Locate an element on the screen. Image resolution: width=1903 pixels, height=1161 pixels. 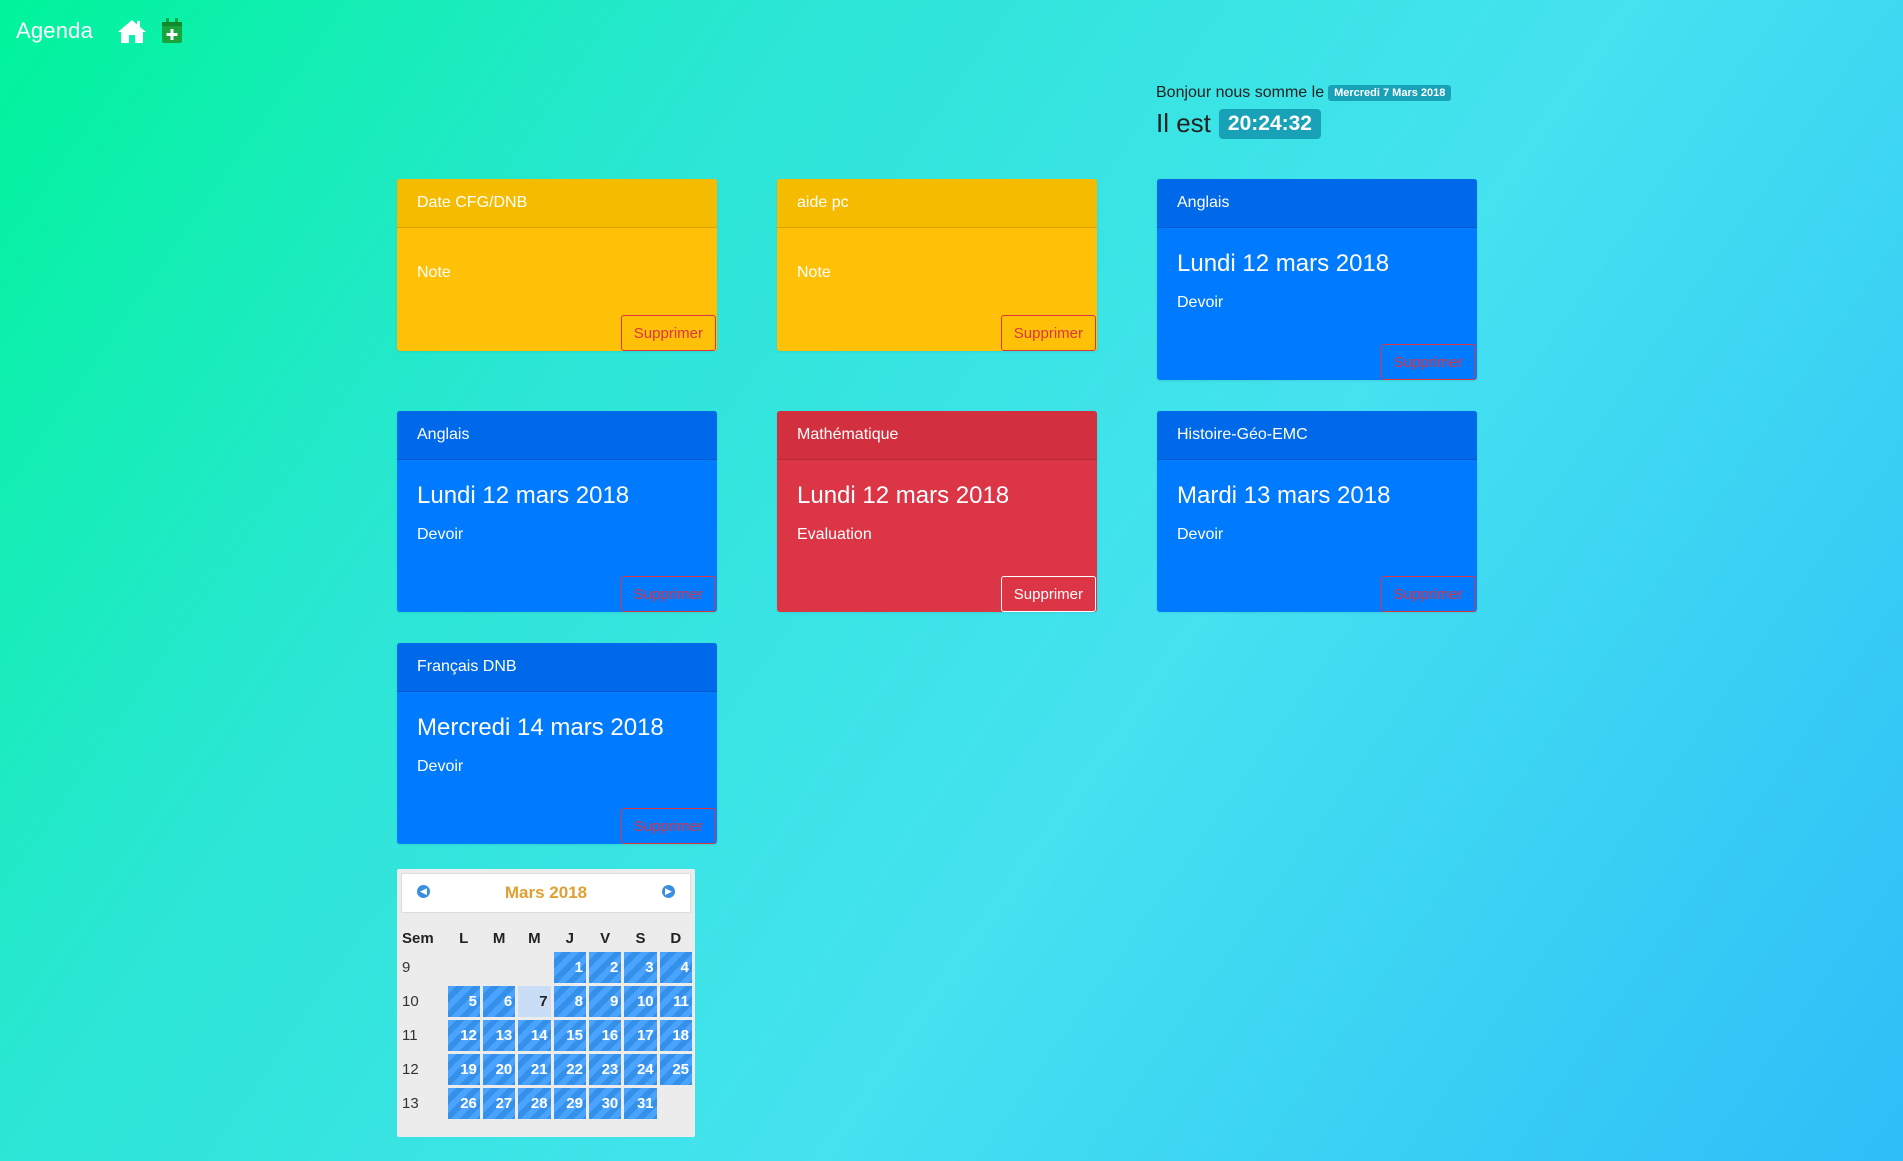
calendar-day: 22 is located at coordinates (569, 1069).